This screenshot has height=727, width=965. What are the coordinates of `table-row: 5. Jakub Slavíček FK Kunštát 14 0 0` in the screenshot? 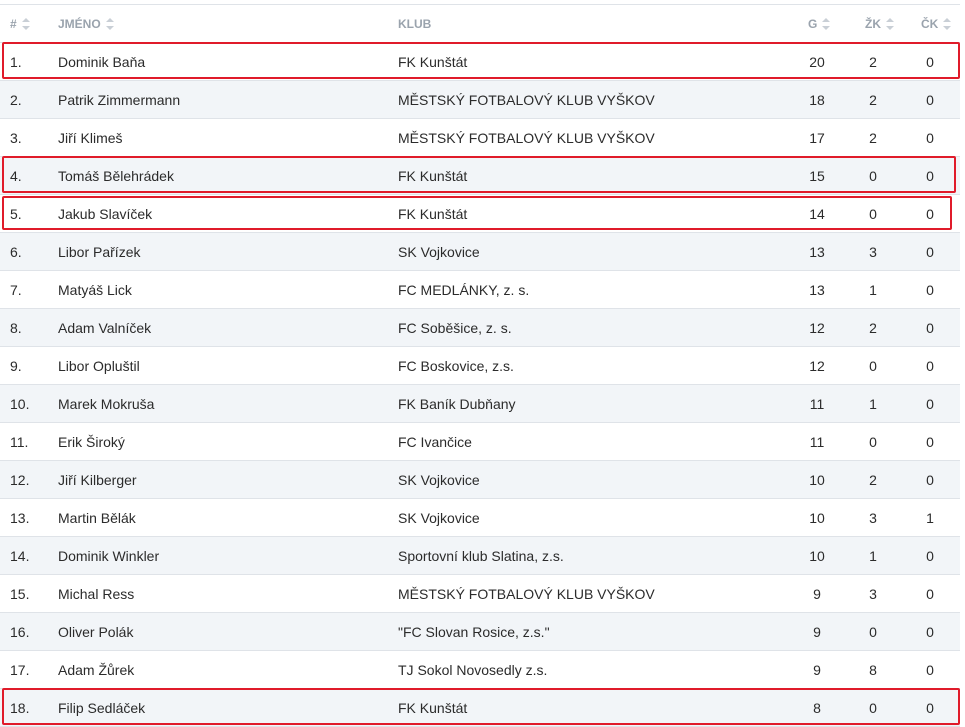 It's located at (480, 214).